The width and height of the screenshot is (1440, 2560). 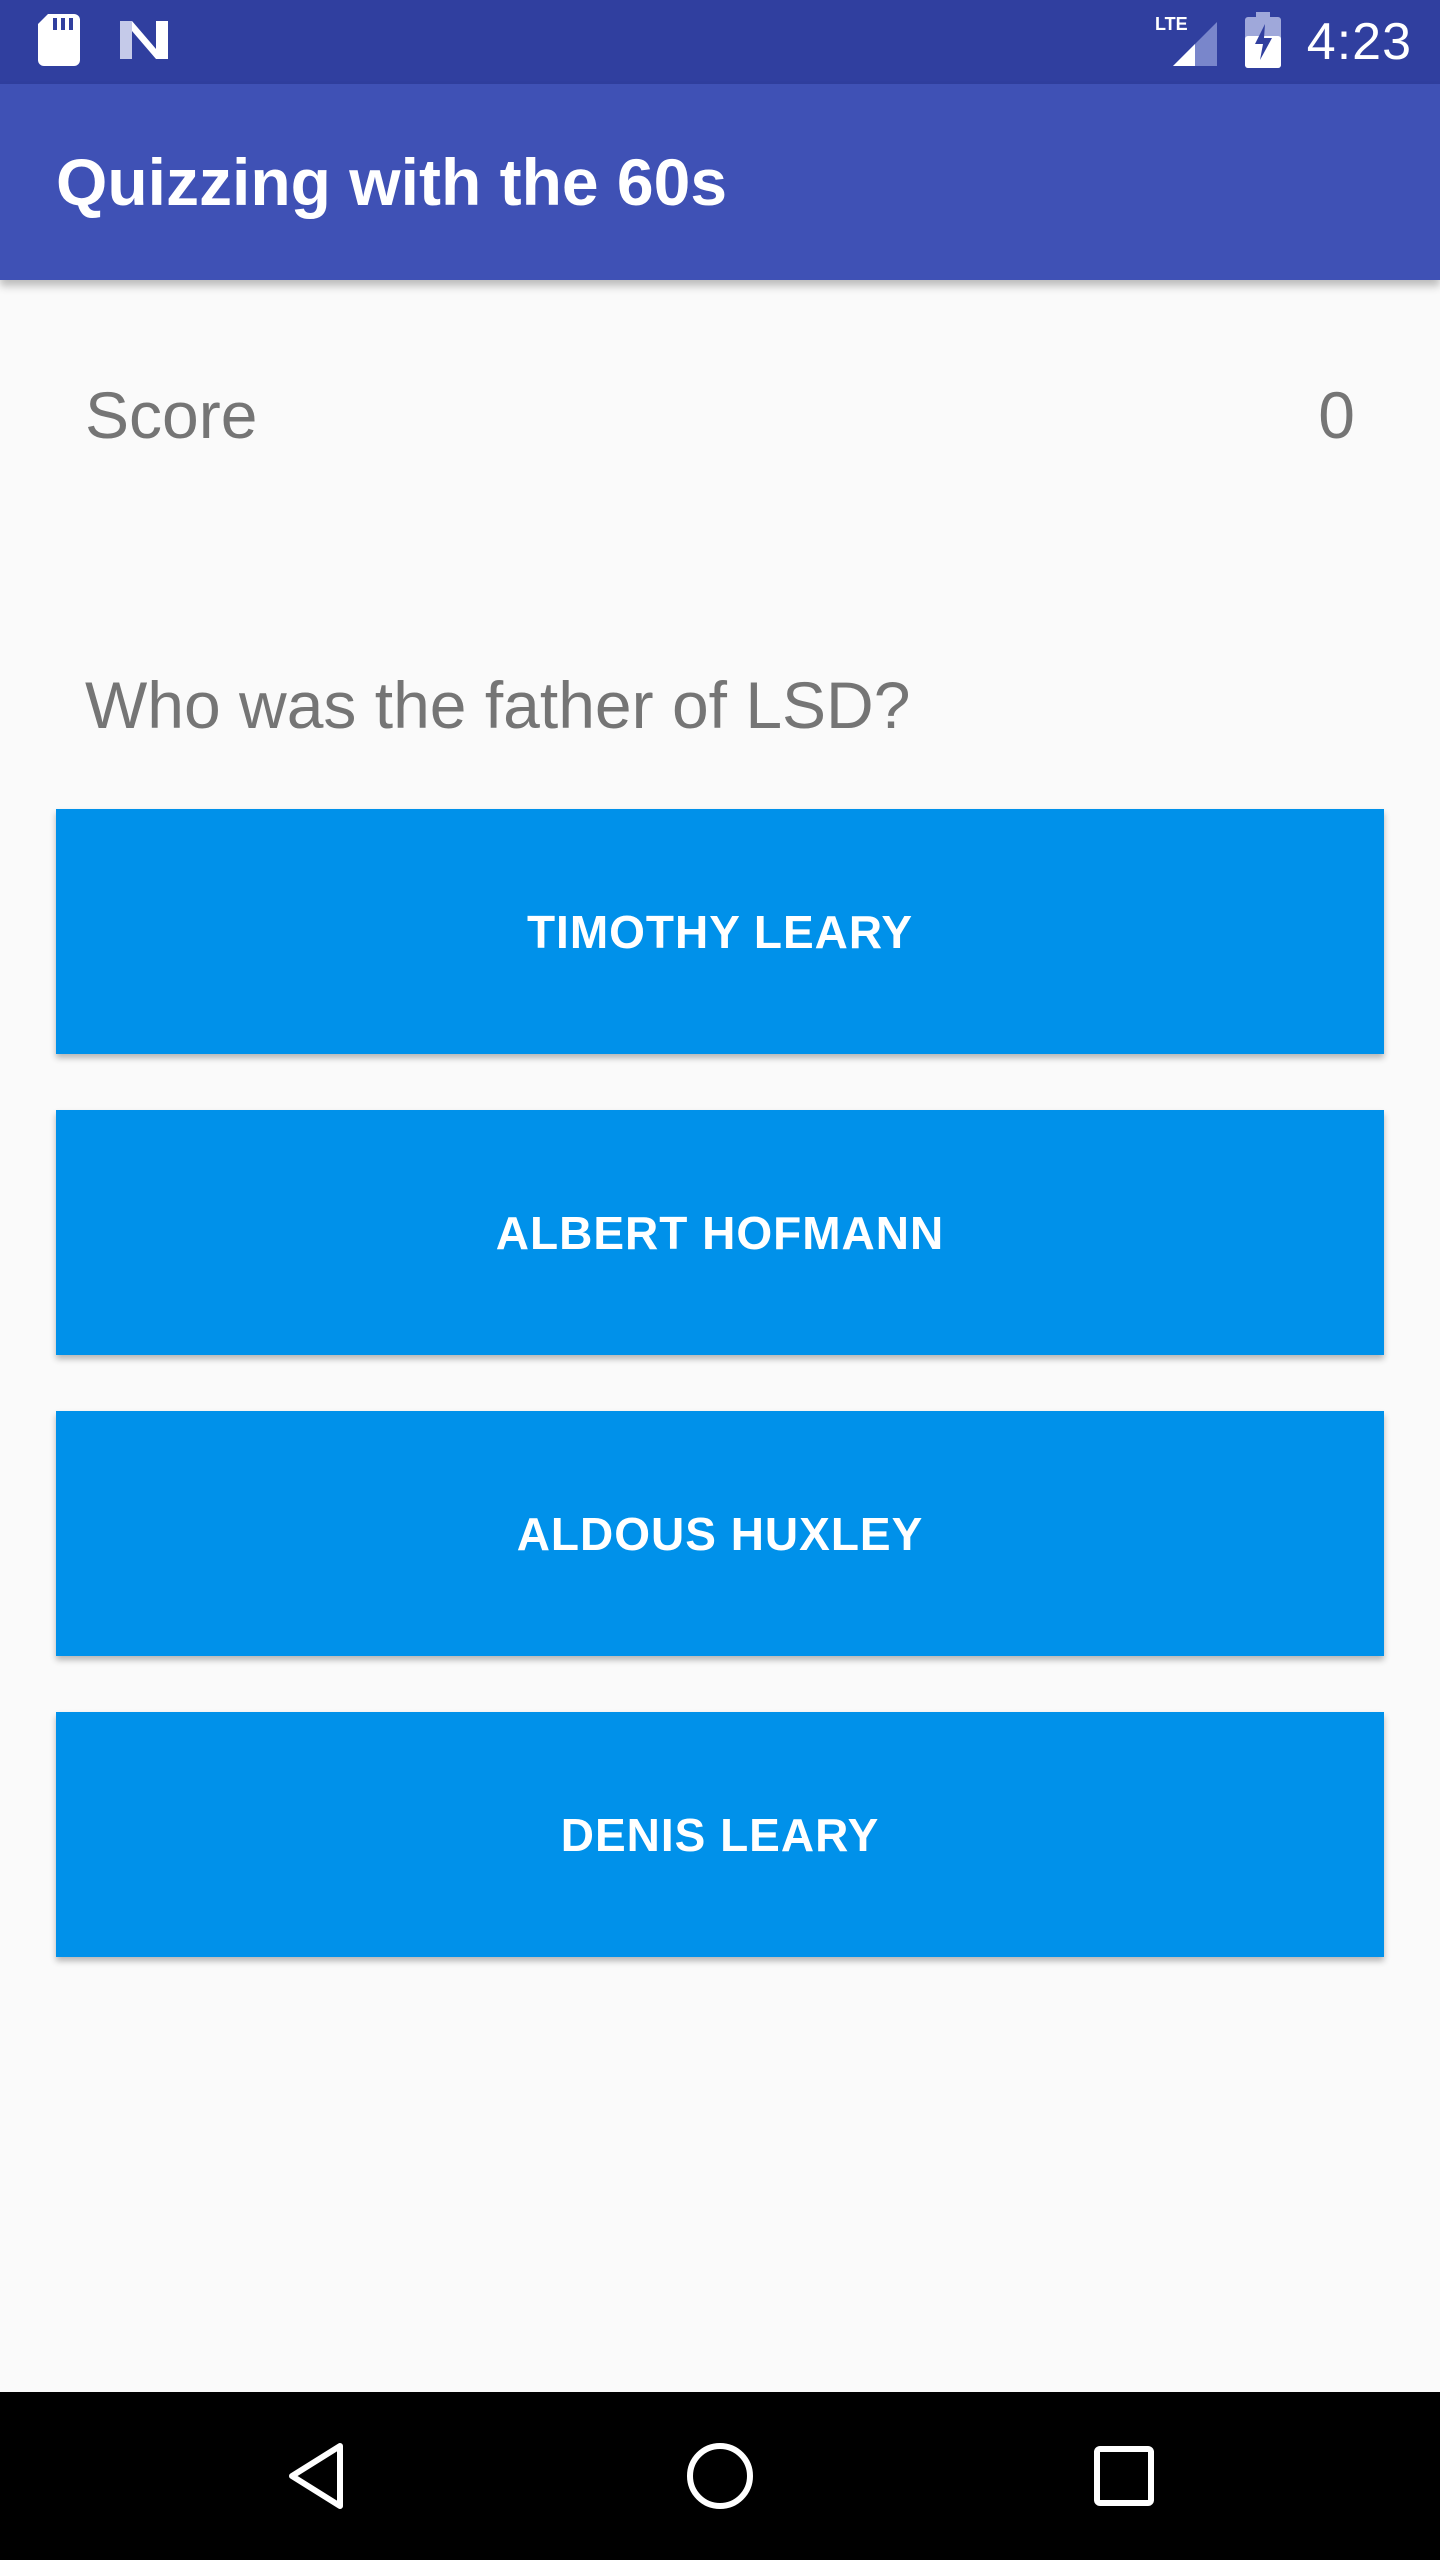 I want to click on score-row: Score 0, so click(x=720, y=415).